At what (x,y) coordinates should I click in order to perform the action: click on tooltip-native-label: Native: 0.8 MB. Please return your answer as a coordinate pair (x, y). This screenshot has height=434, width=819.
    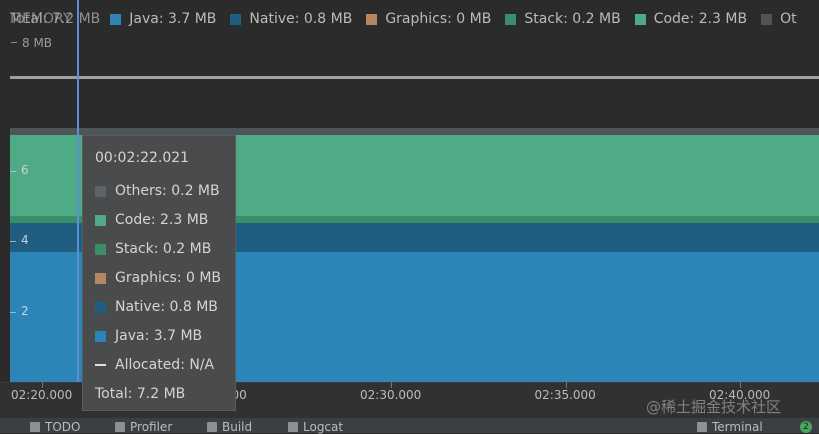
    Looking at the image, I should click on (166, 307).